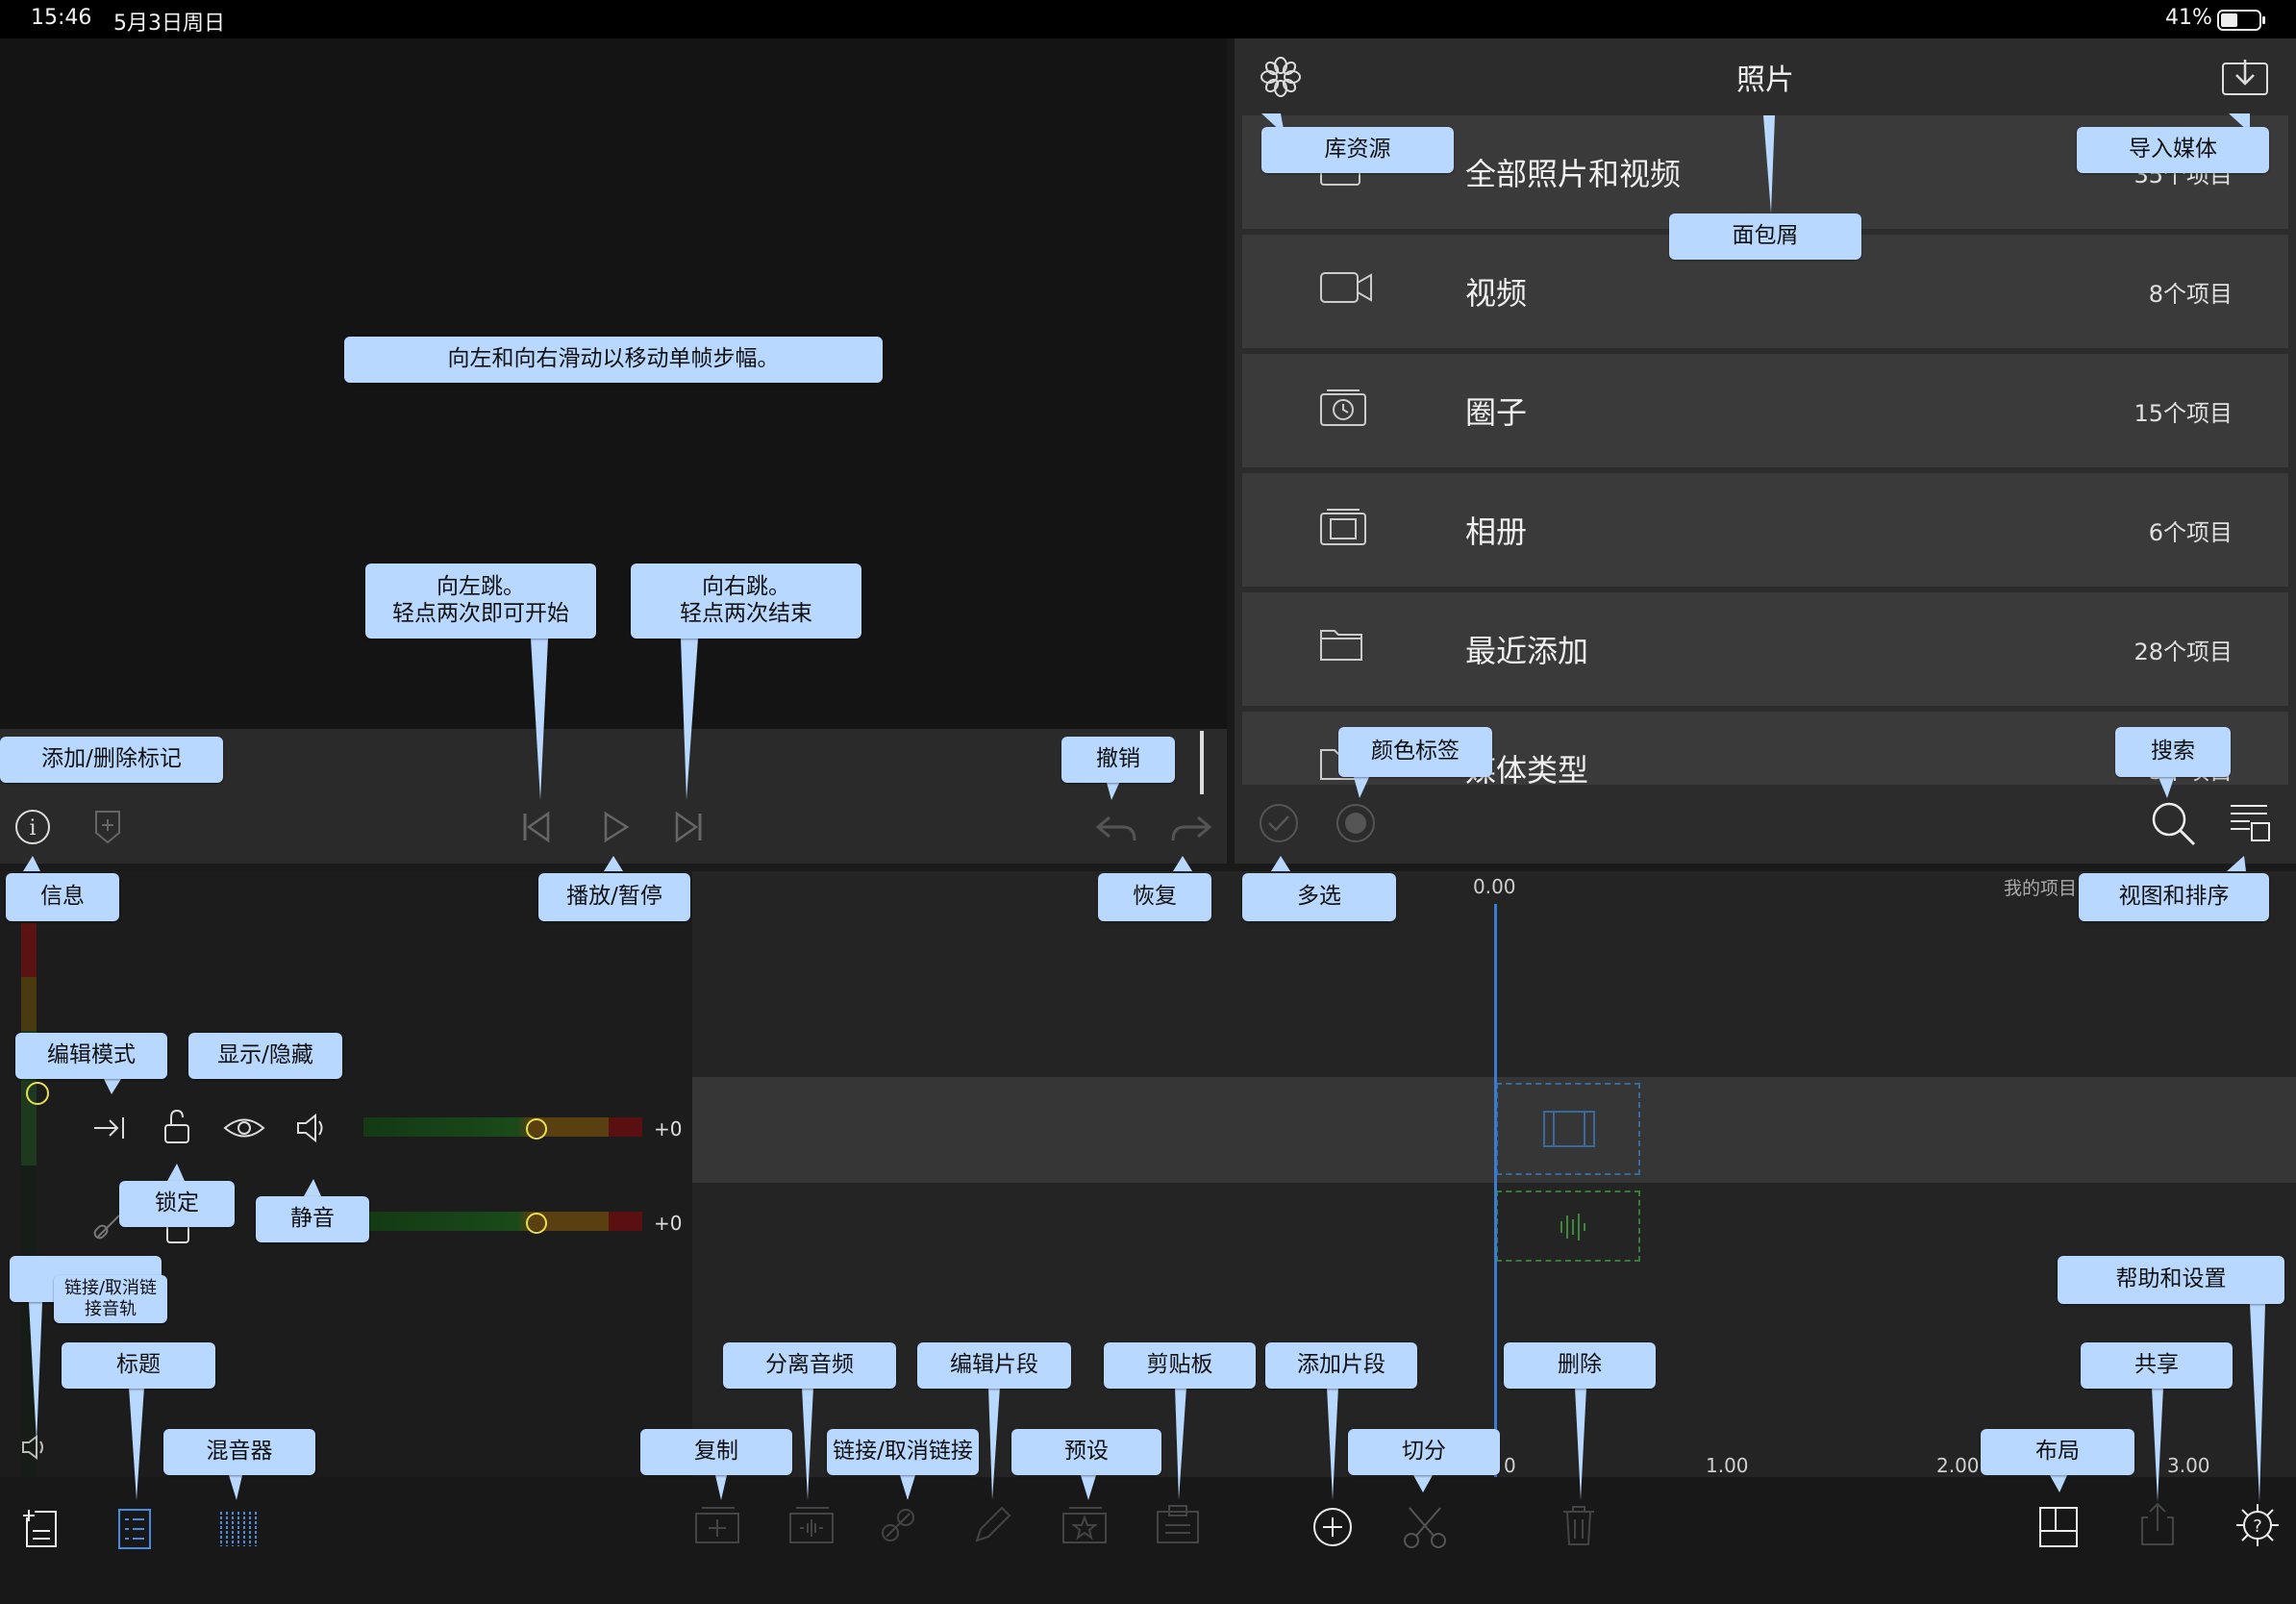 The image size is (2296, 1604). I want to click on clipboard-icon, so click(1178, 1525).